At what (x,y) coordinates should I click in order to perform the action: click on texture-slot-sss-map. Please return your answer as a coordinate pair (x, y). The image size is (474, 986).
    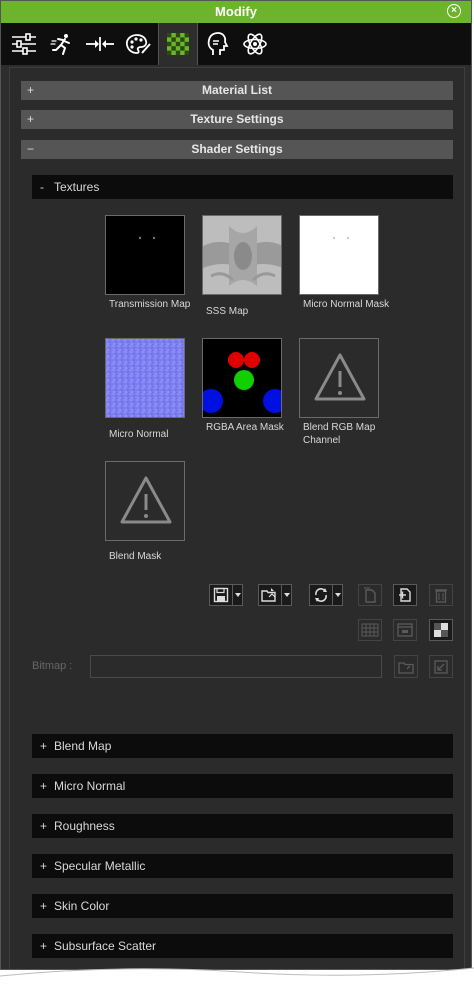
    Looking at the image, I should click on (242, 255).